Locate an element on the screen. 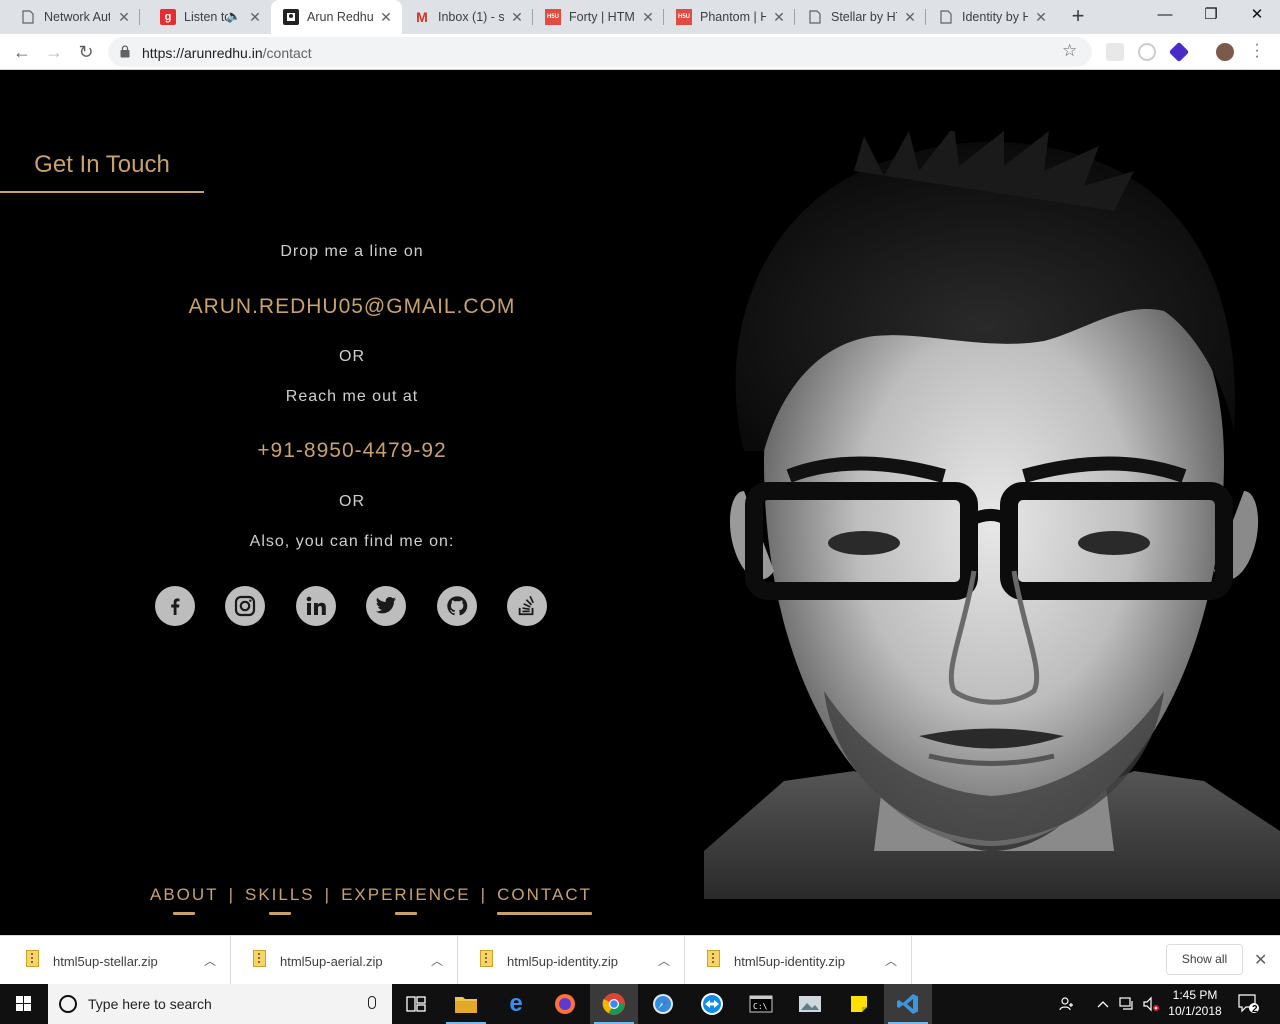 The height and width of the screenshot is (1024, 1280). reload-button: ↻ is located at coordinates (86, 52).